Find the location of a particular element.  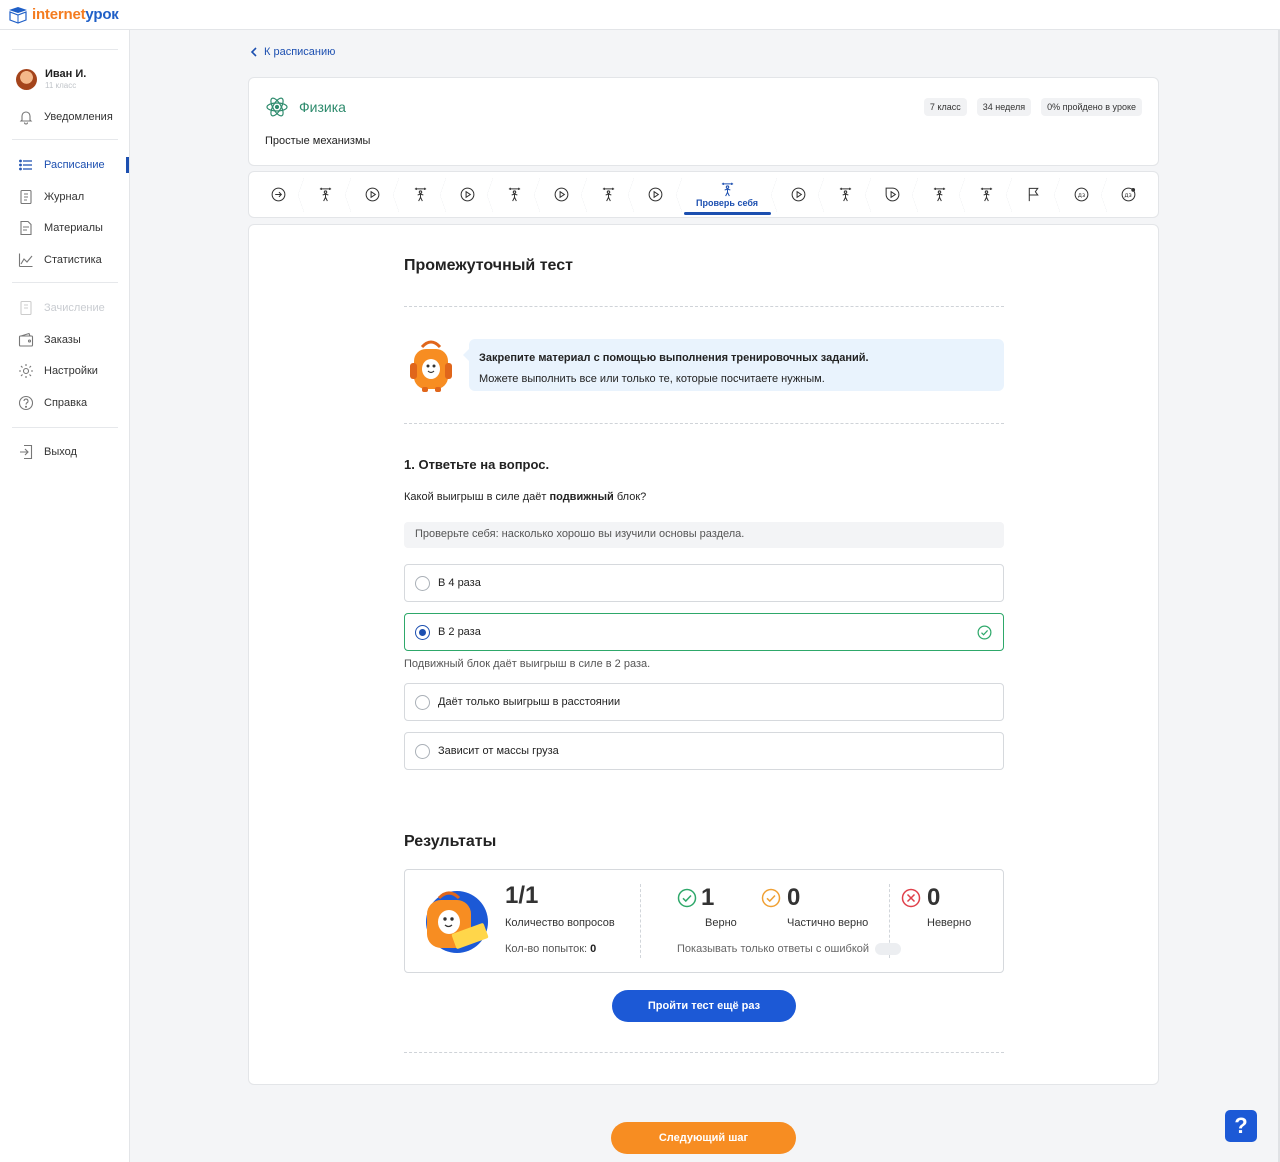

user-profile: Иван И. 11 класс is located at coordinates (51, 79).